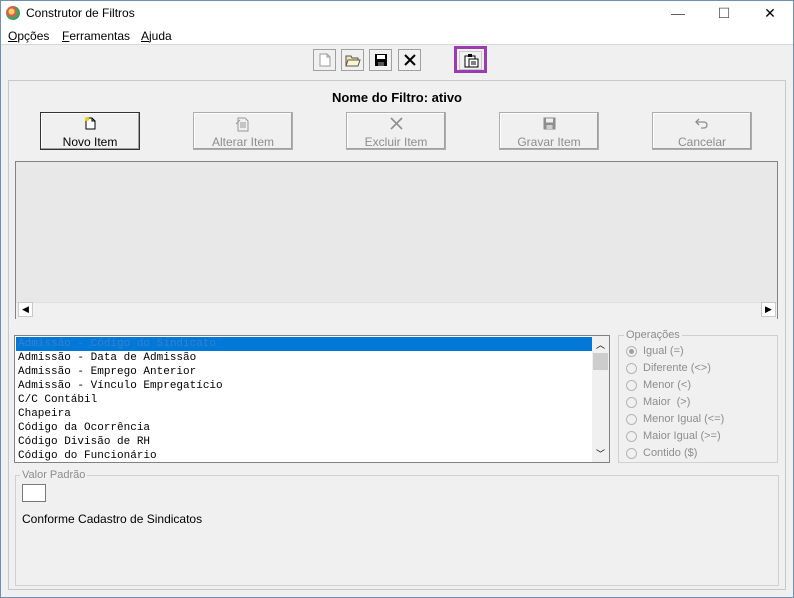 This screenshot has height=598, width=794. I want to click on radio-maior: Maior (>), so click(701, 403).